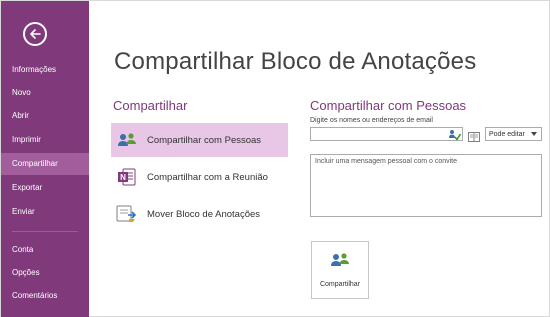 Image resolution: width=550 pixels, height=317 pixels. Describe the element at coordinates (45, 231) in the screenshot. I see `sidebar-divider` at that location.